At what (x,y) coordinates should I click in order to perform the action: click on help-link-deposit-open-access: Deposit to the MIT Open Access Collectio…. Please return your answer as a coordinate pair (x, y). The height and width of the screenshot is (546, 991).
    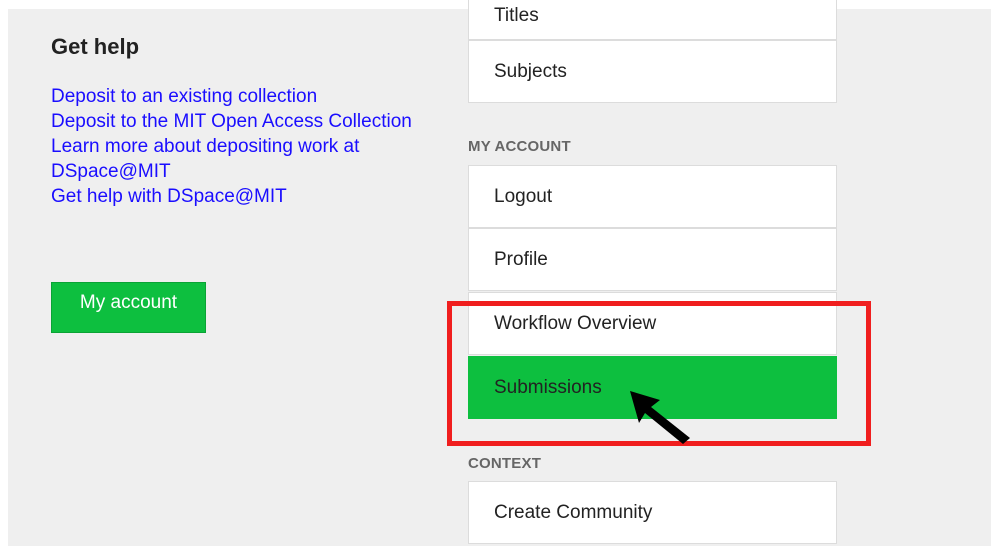
    Looking at the image, I should click on (241, 121).